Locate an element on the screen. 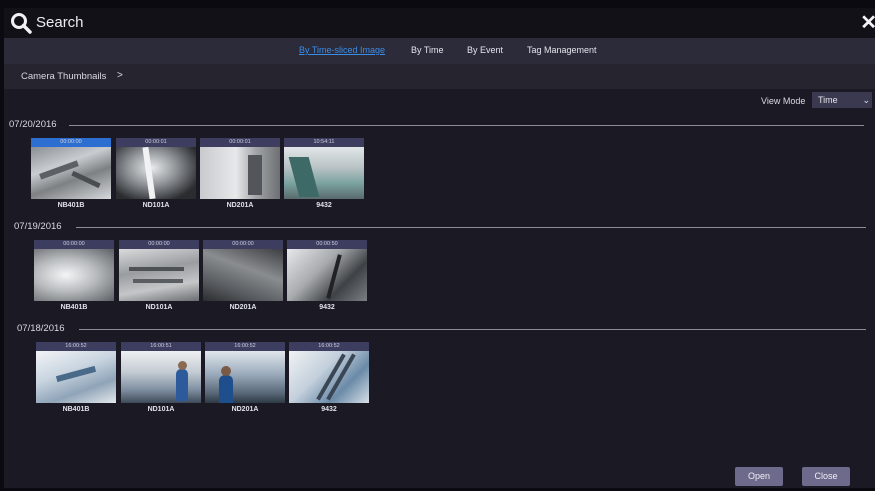  tab-by-time: By Time is located at coordinates (427, 50).